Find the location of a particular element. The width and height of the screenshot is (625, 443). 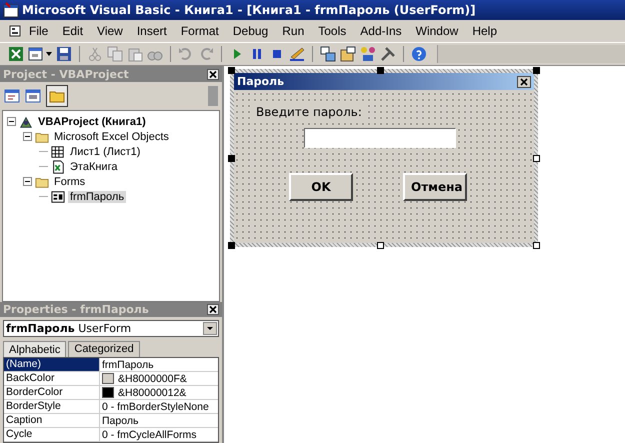

menu-item: Help is located at coordinates (484, 31).